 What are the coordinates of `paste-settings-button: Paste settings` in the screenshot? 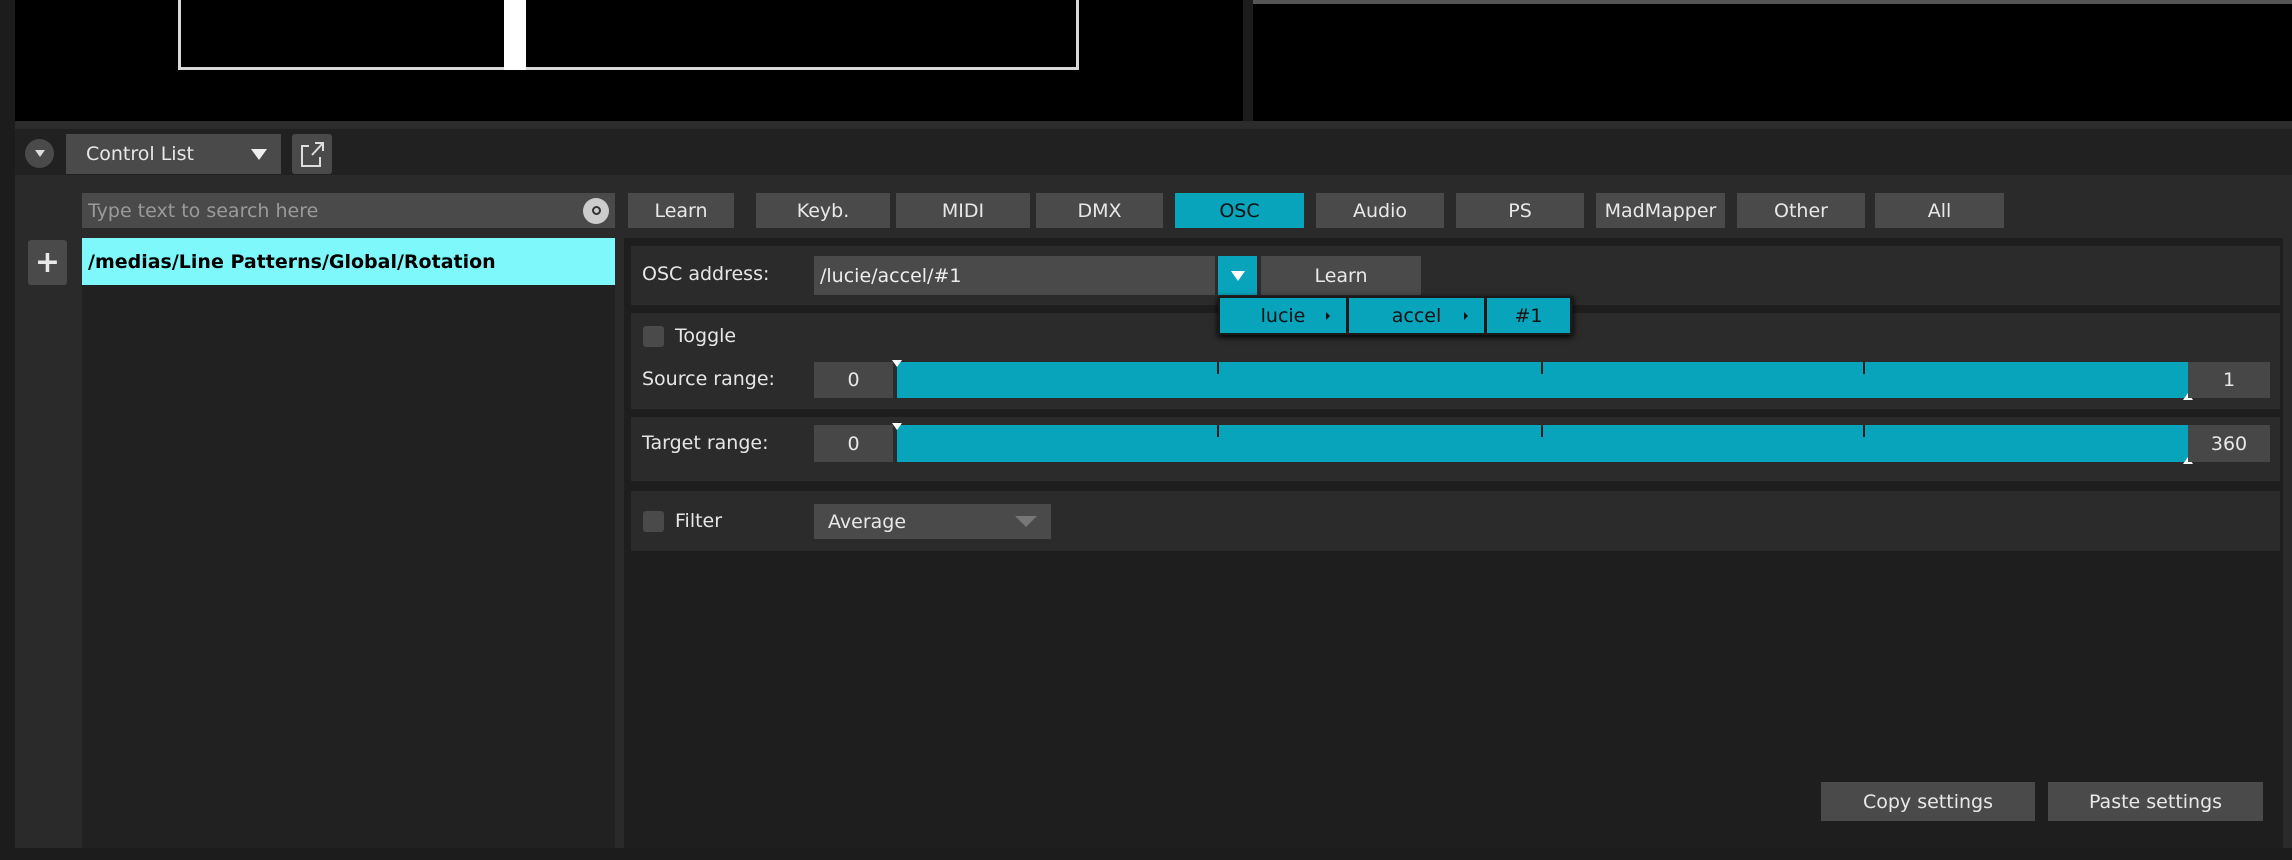 It's located at (2155, 801).